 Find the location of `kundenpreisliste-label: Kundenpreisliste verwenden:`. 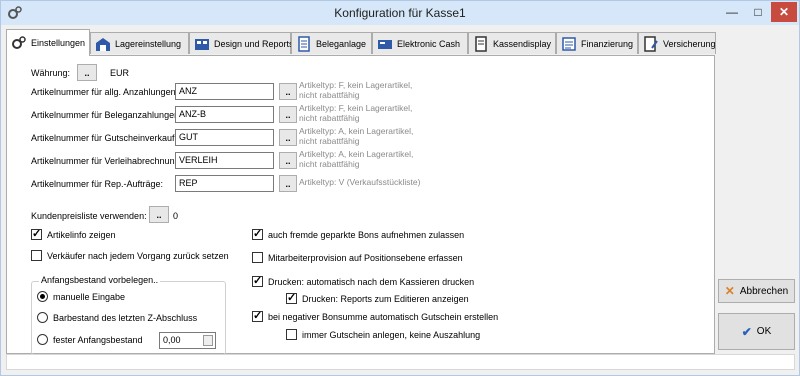

kundenpreisliste-label: Kundenpreisliste verwenden: is located at coordinates (89, 216).